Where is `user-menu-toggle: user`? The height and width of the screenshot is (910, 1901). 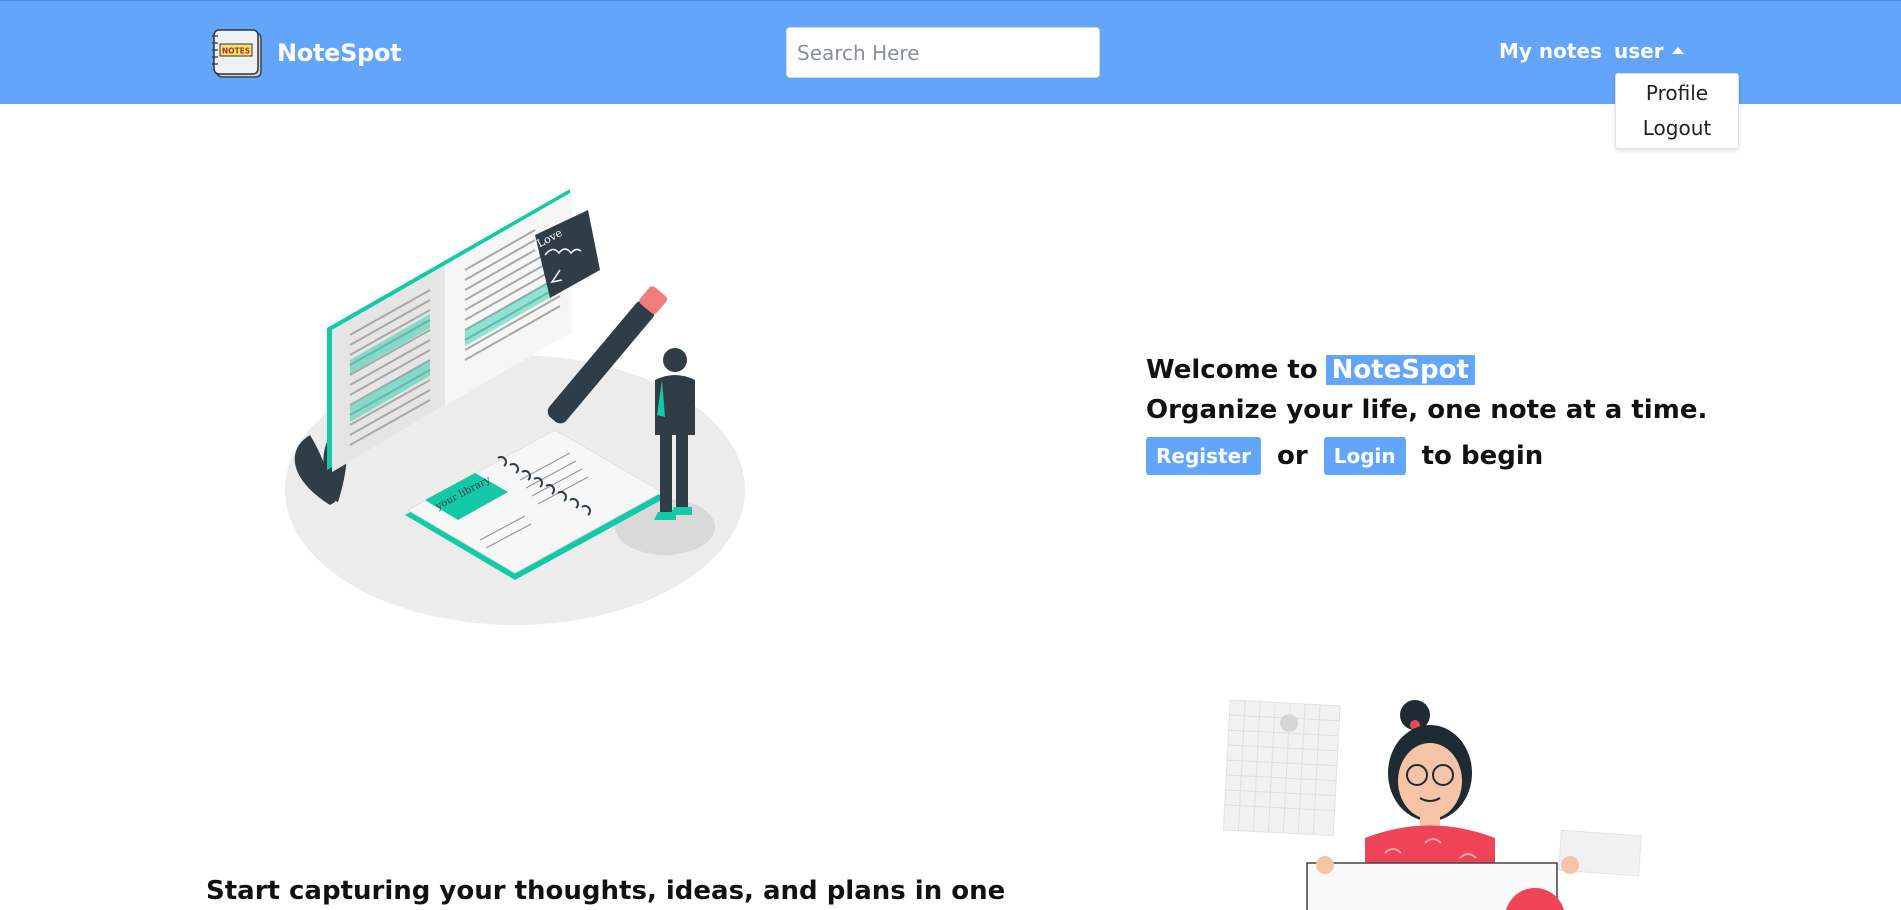 user-menu-toggle: user is located at coordinates (1649, 51).